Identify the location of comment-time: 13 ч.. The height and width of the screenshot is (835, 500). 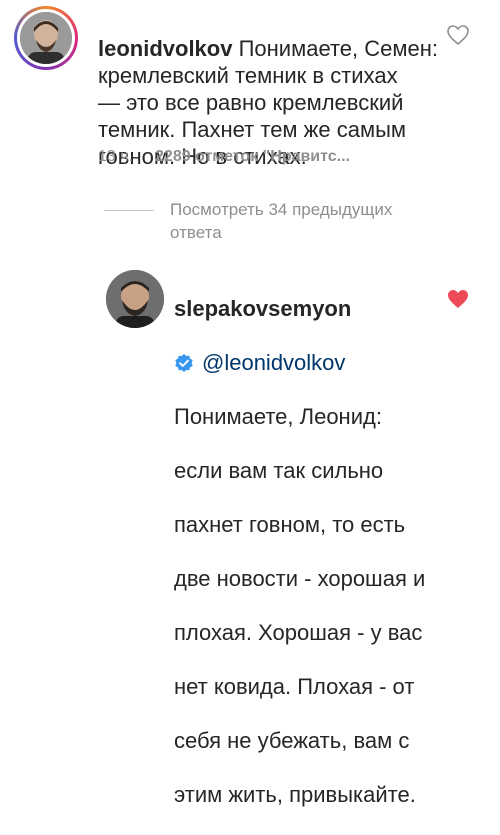
(116, 156).